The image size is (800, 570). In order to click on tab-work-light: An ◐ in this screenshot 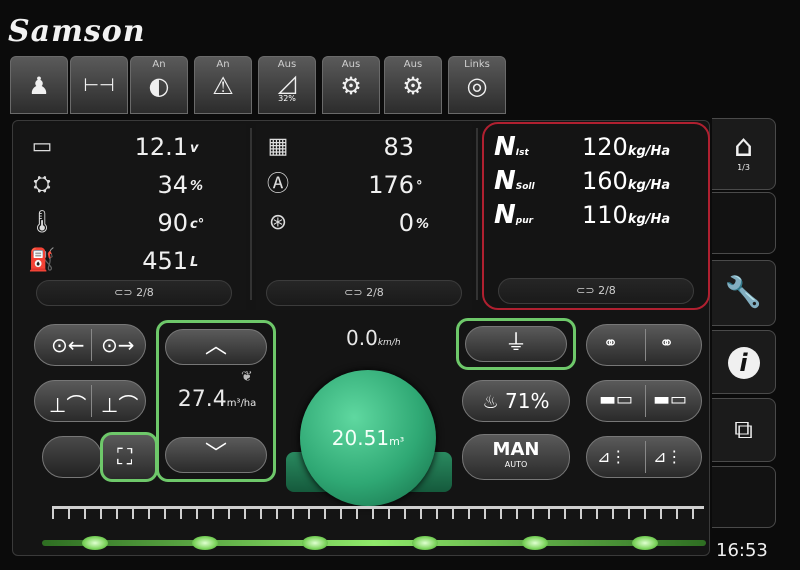, I will do `click(159, 85)`.